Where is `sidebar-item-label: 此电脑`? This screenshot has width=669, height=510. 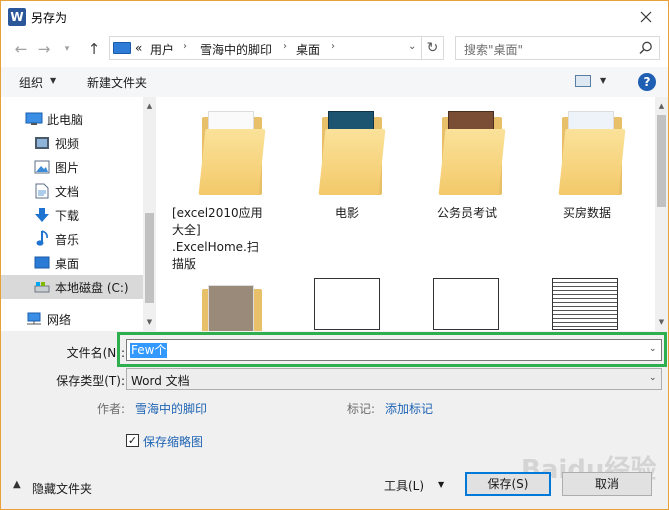 sidebar-item-label: 此电脑 is located at coordinates (65, 120).